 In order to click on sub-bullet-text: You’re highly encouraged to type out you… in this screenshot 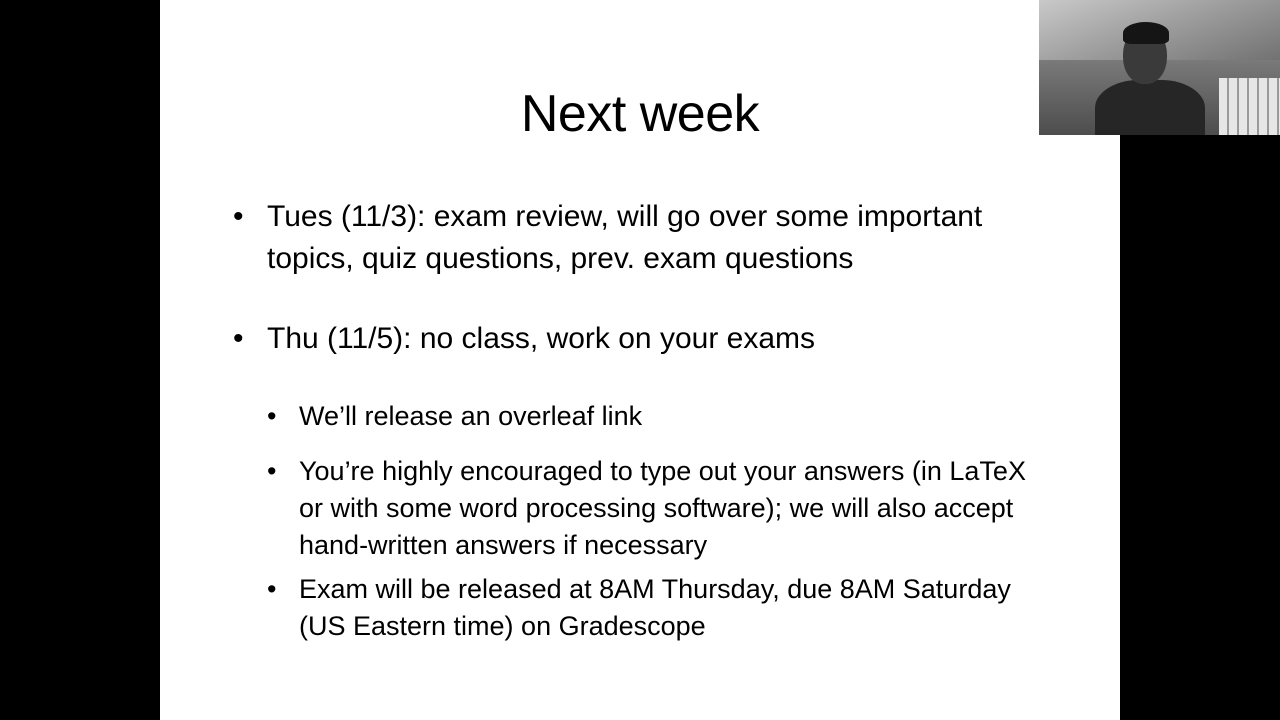, I will do `click(662, 508)`.